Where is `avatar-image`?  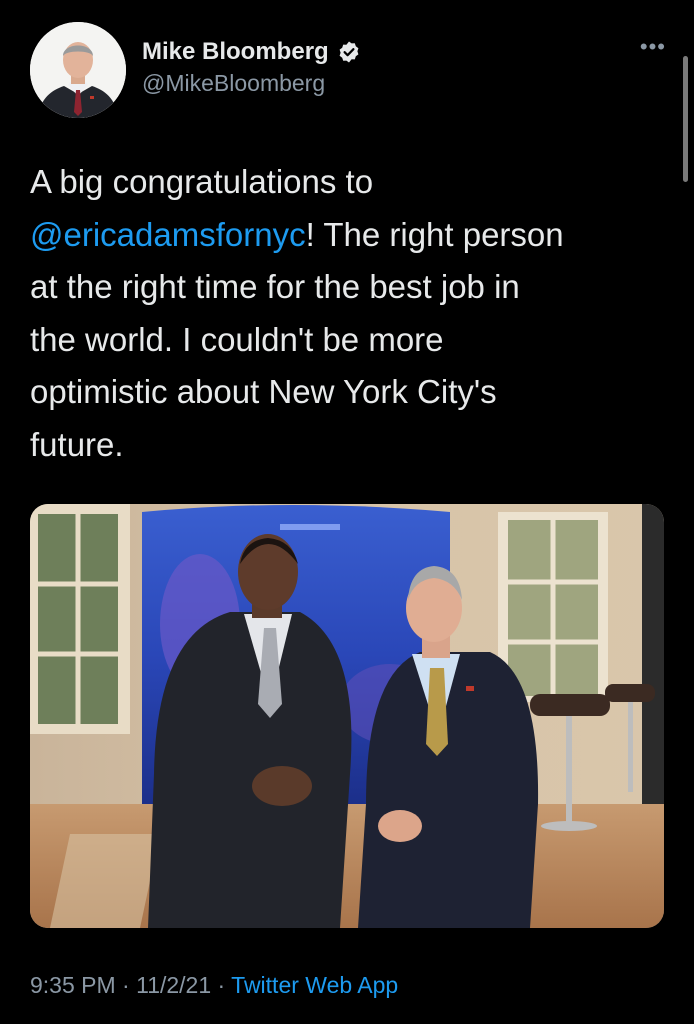 avatar-image is located at coordinates (78, 70).